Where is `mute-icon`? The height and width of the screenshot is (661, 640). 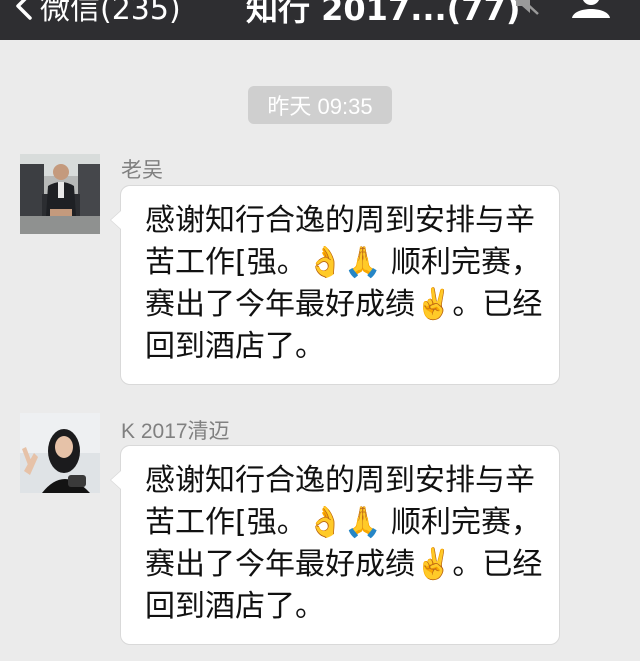 mute-icon is located at coordinates (527, 7).